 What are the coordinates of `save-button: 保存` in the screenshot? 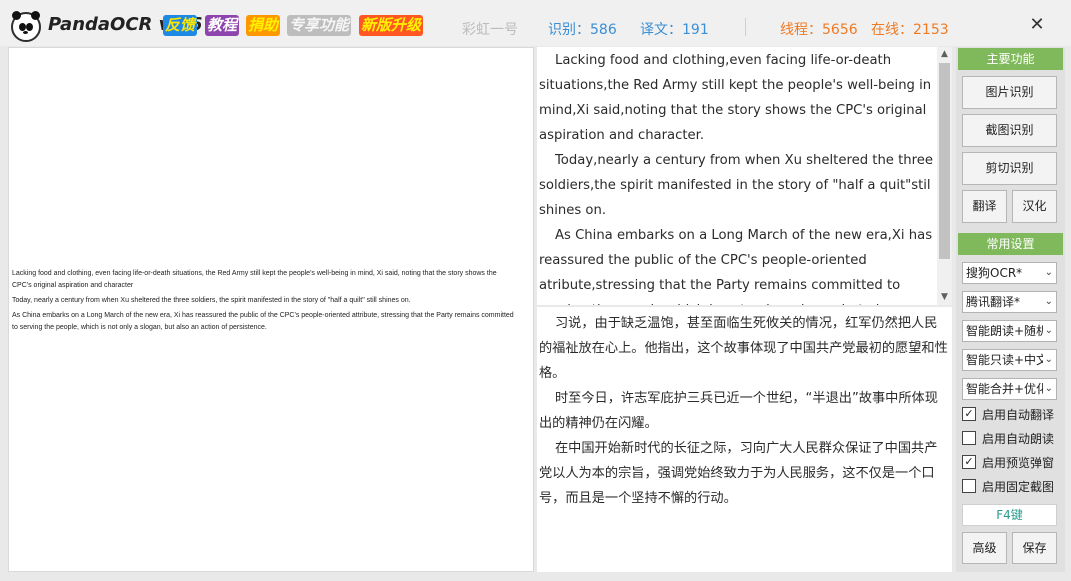 It's located at (1034, 548).